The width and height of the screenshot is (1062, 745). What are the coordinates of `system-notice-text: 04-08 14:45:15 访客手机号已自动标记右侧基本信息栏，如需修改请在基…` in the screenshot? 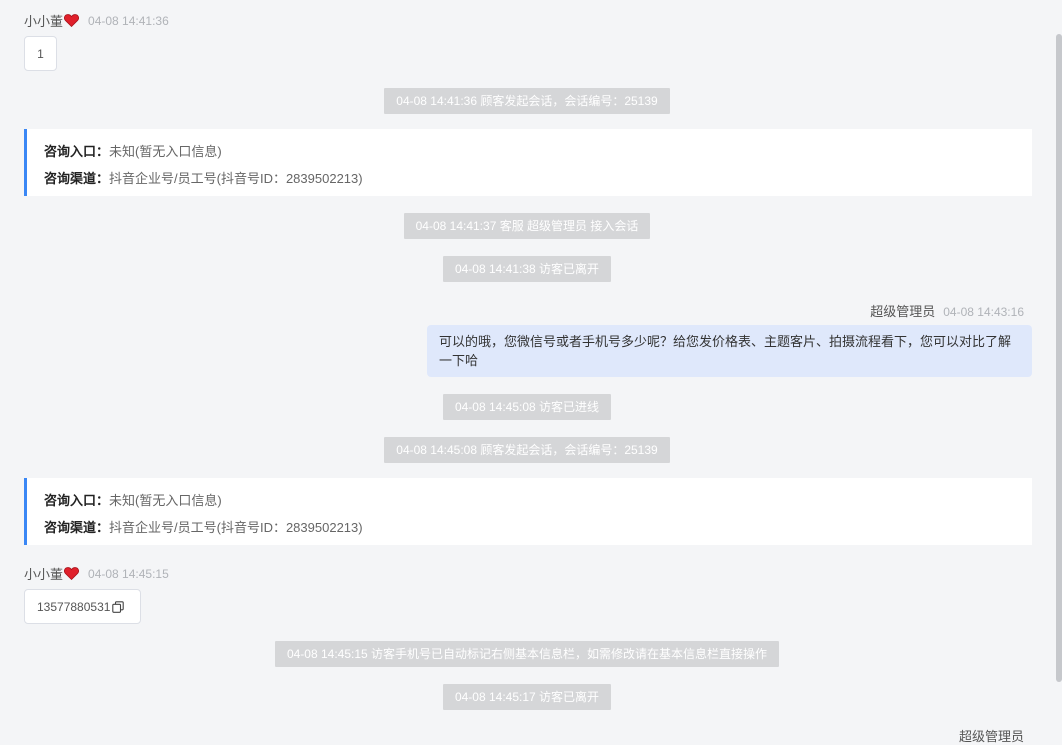 It's located at (527, 654).